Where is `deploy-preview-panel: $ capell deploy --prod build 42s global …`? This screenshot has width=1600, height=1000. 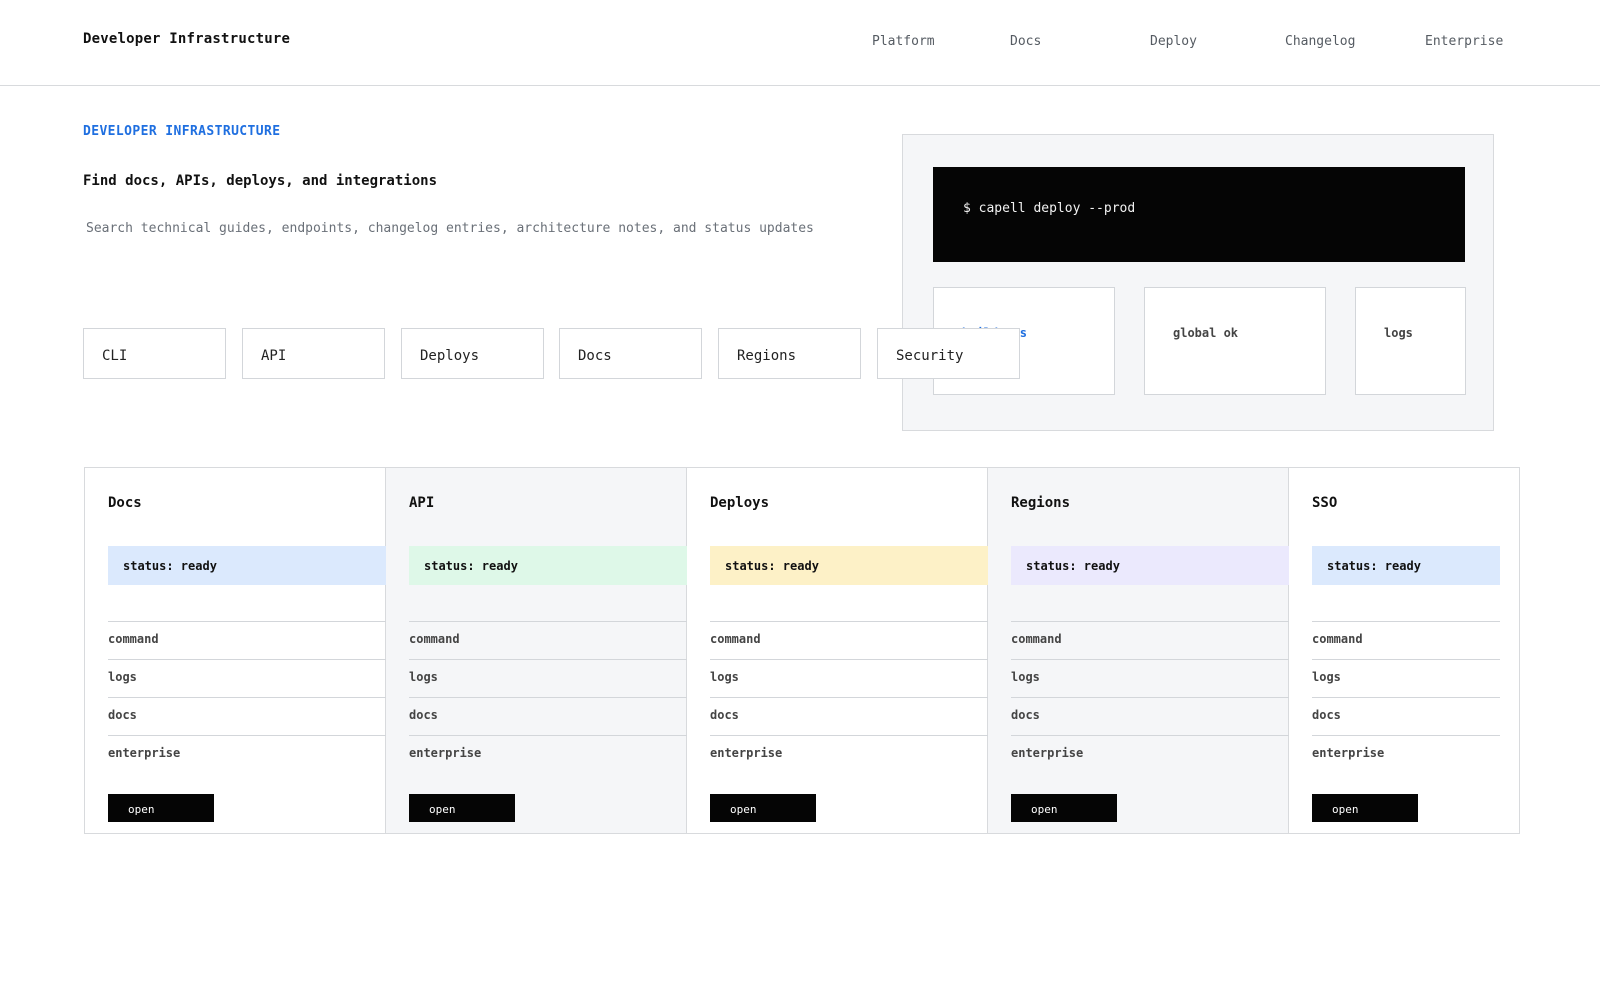
deploy-preview-panel: $ capell deploy --prod build 42s global … is located at coordinates (1198, 282).